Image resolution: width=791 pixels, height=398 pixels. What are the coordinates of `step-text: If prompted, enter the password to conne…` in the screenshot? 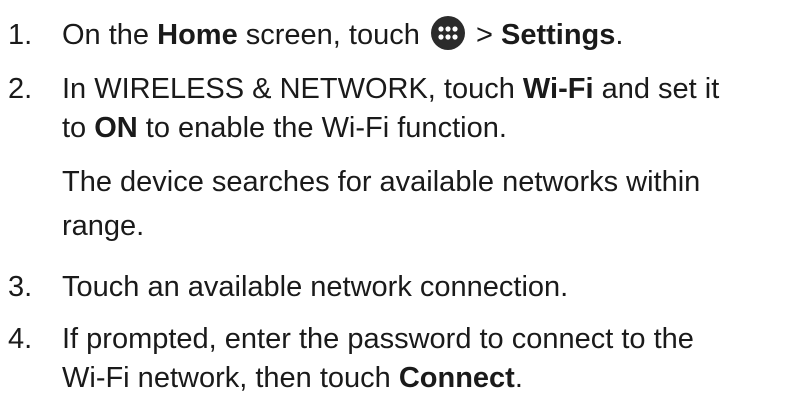 It's located at (378, 339).